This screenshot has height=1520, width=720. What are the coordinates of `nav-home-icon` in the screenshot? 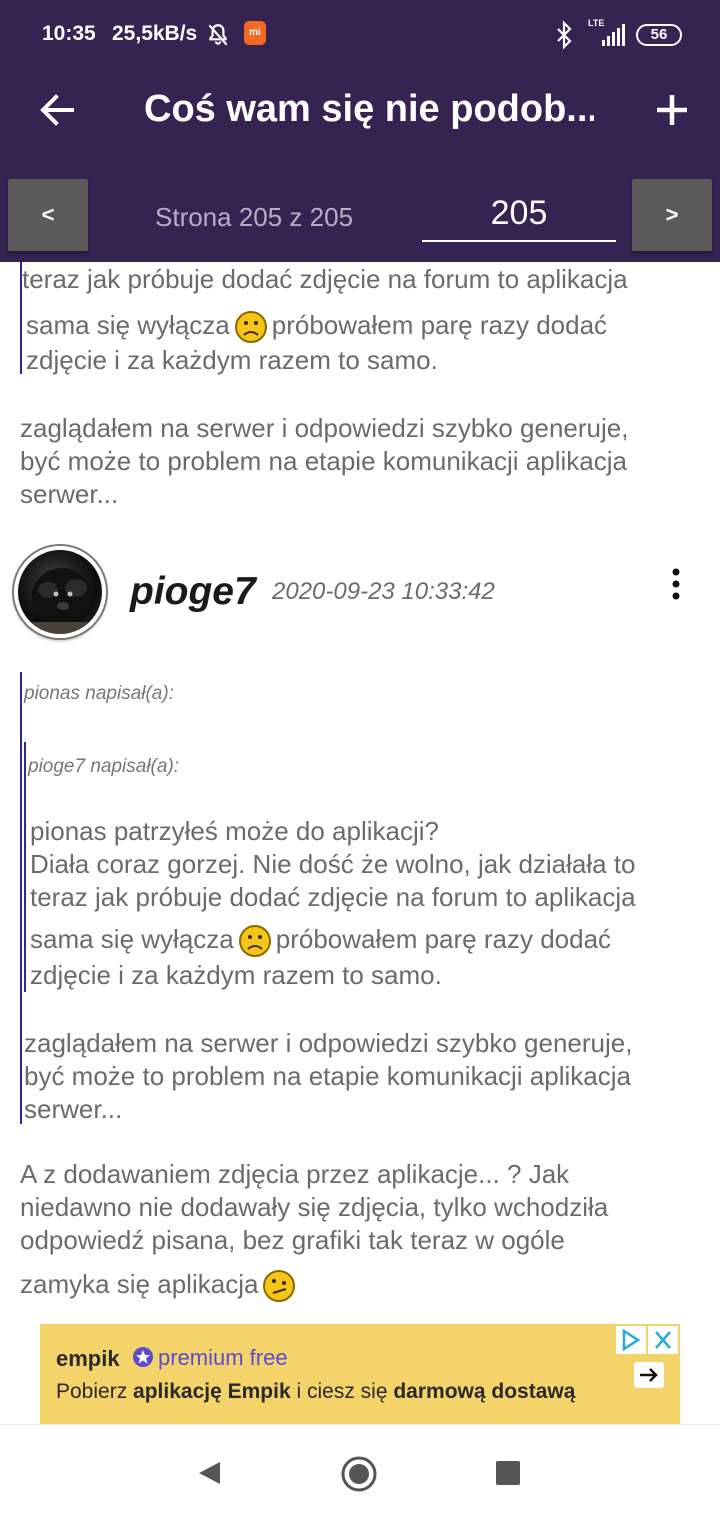 It's located at (359, 1474).